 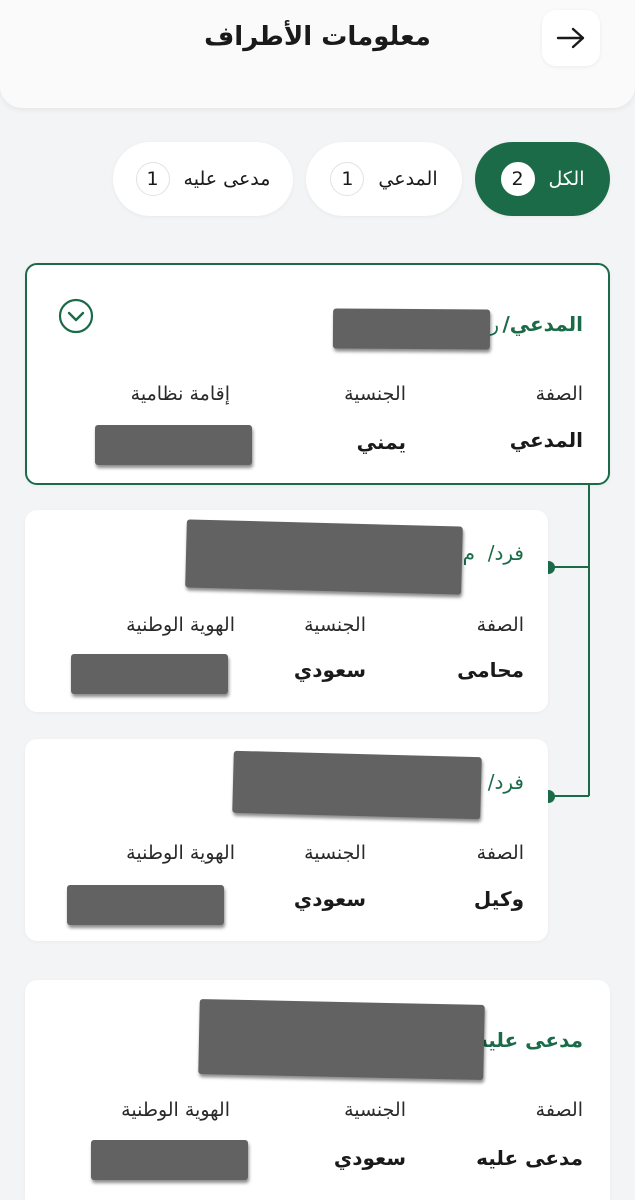 What do you see at coordinates (468, 553) in the screenshot?
I see `party-name-fragment: م` at bounding box center [468, 553].